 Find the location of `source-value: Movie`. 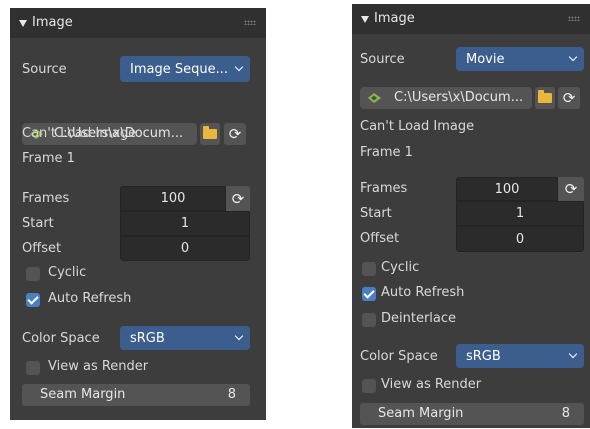

source-value: Movie is located at coordinates (485, 59).